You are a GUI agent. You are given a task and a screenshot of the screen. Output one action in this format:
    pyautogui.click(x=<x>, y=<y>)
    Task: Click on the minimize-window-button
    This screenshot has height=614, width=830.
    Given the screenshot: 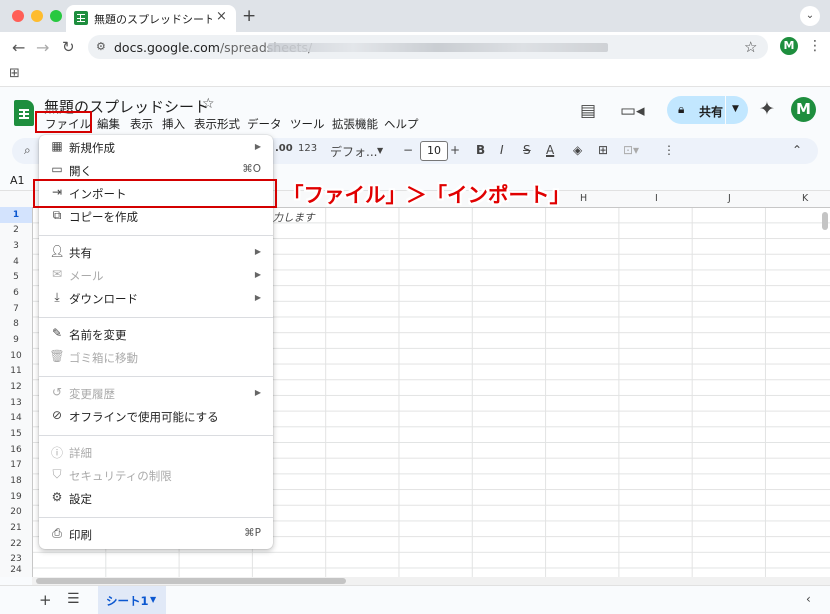 What is the action you would take?
    pyautogui.click(x=37, y=16)
    